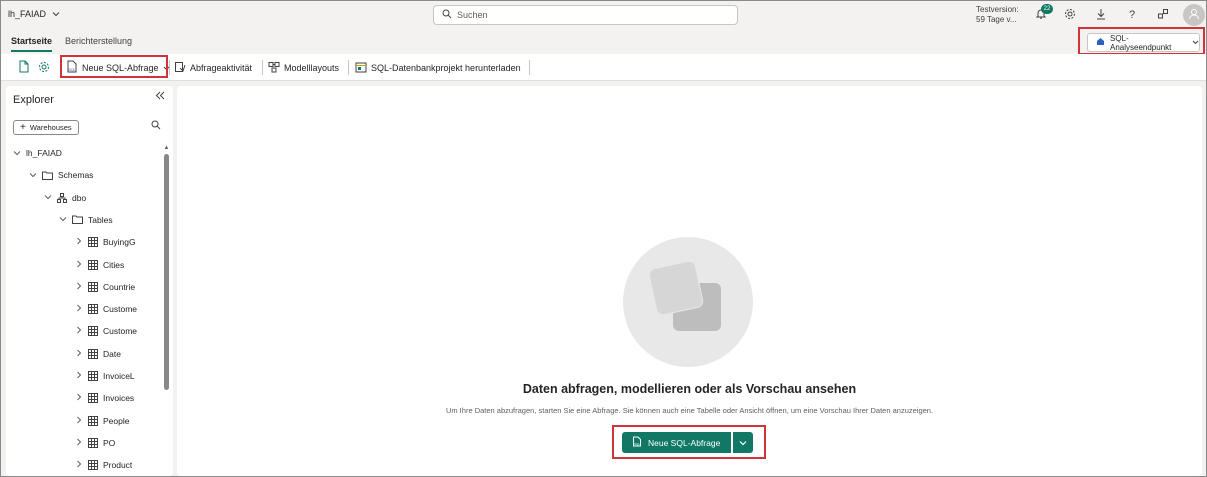  I want to click on tree-item-table: Countrie, so click(105, 287).